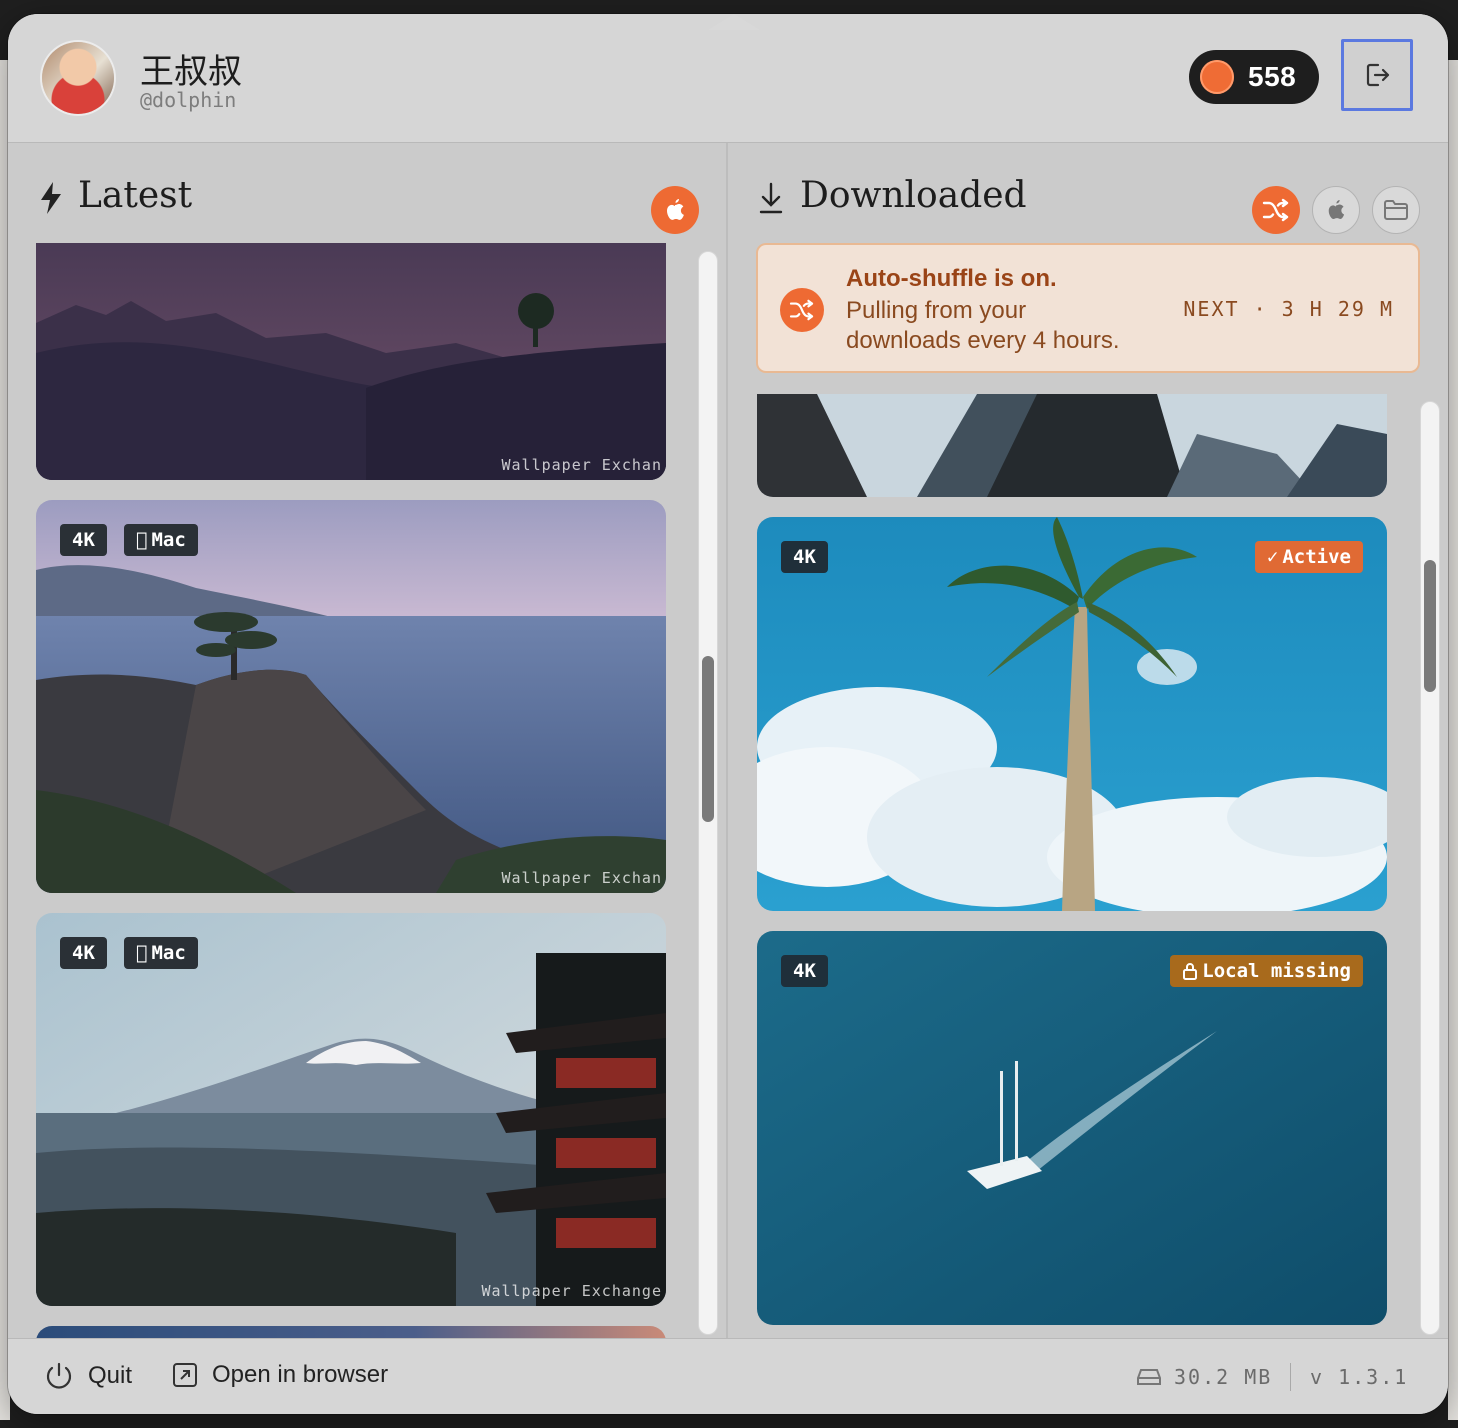 The image size is (1458, 1428). I want to click on wallpaper-fuji-image, so click(351, 1109).